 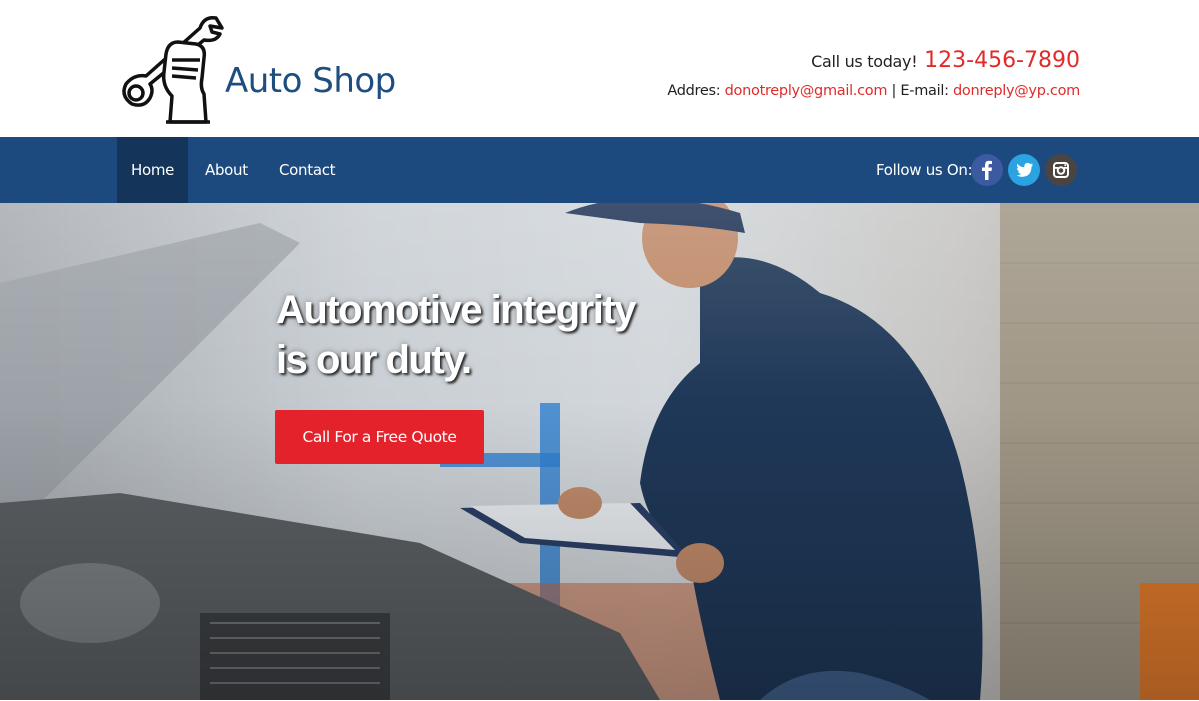 I want to click on call-line: Call us today! 123-456-7890, so click(x=873, y=60).